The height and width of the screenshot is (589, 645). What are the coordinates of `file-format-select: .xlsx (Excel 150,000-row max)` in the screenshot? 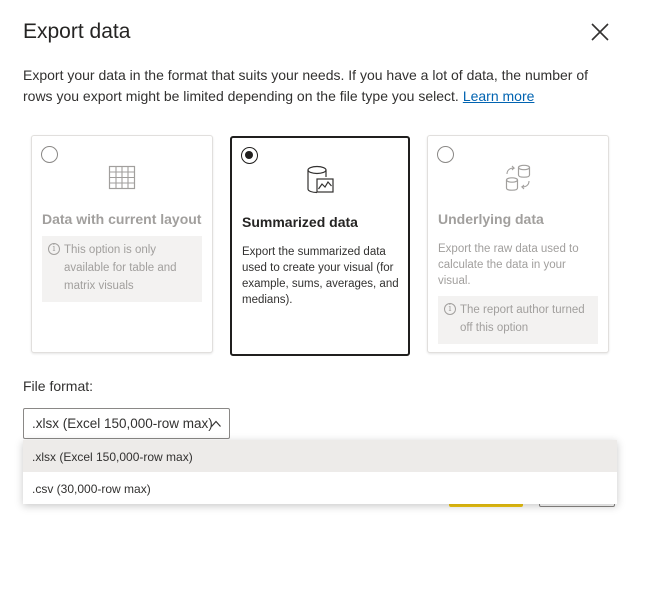 It's located at (126, 423).